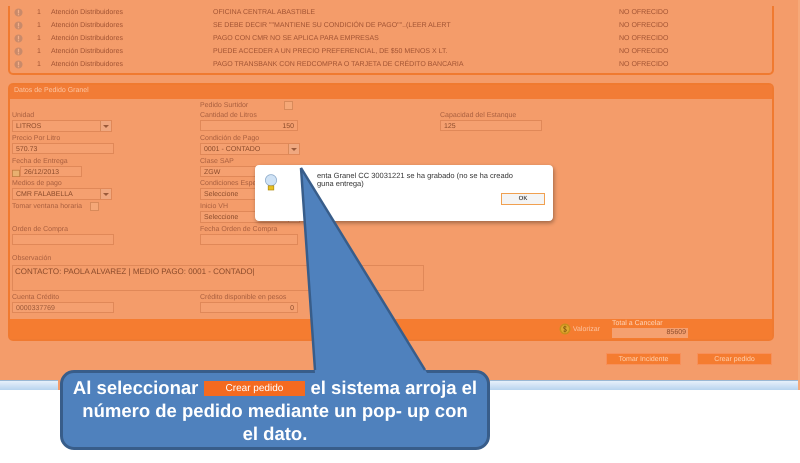  Describe the element at coordinates (271, 183) in the screenshot. I see `lightbulb-icon` at that location.